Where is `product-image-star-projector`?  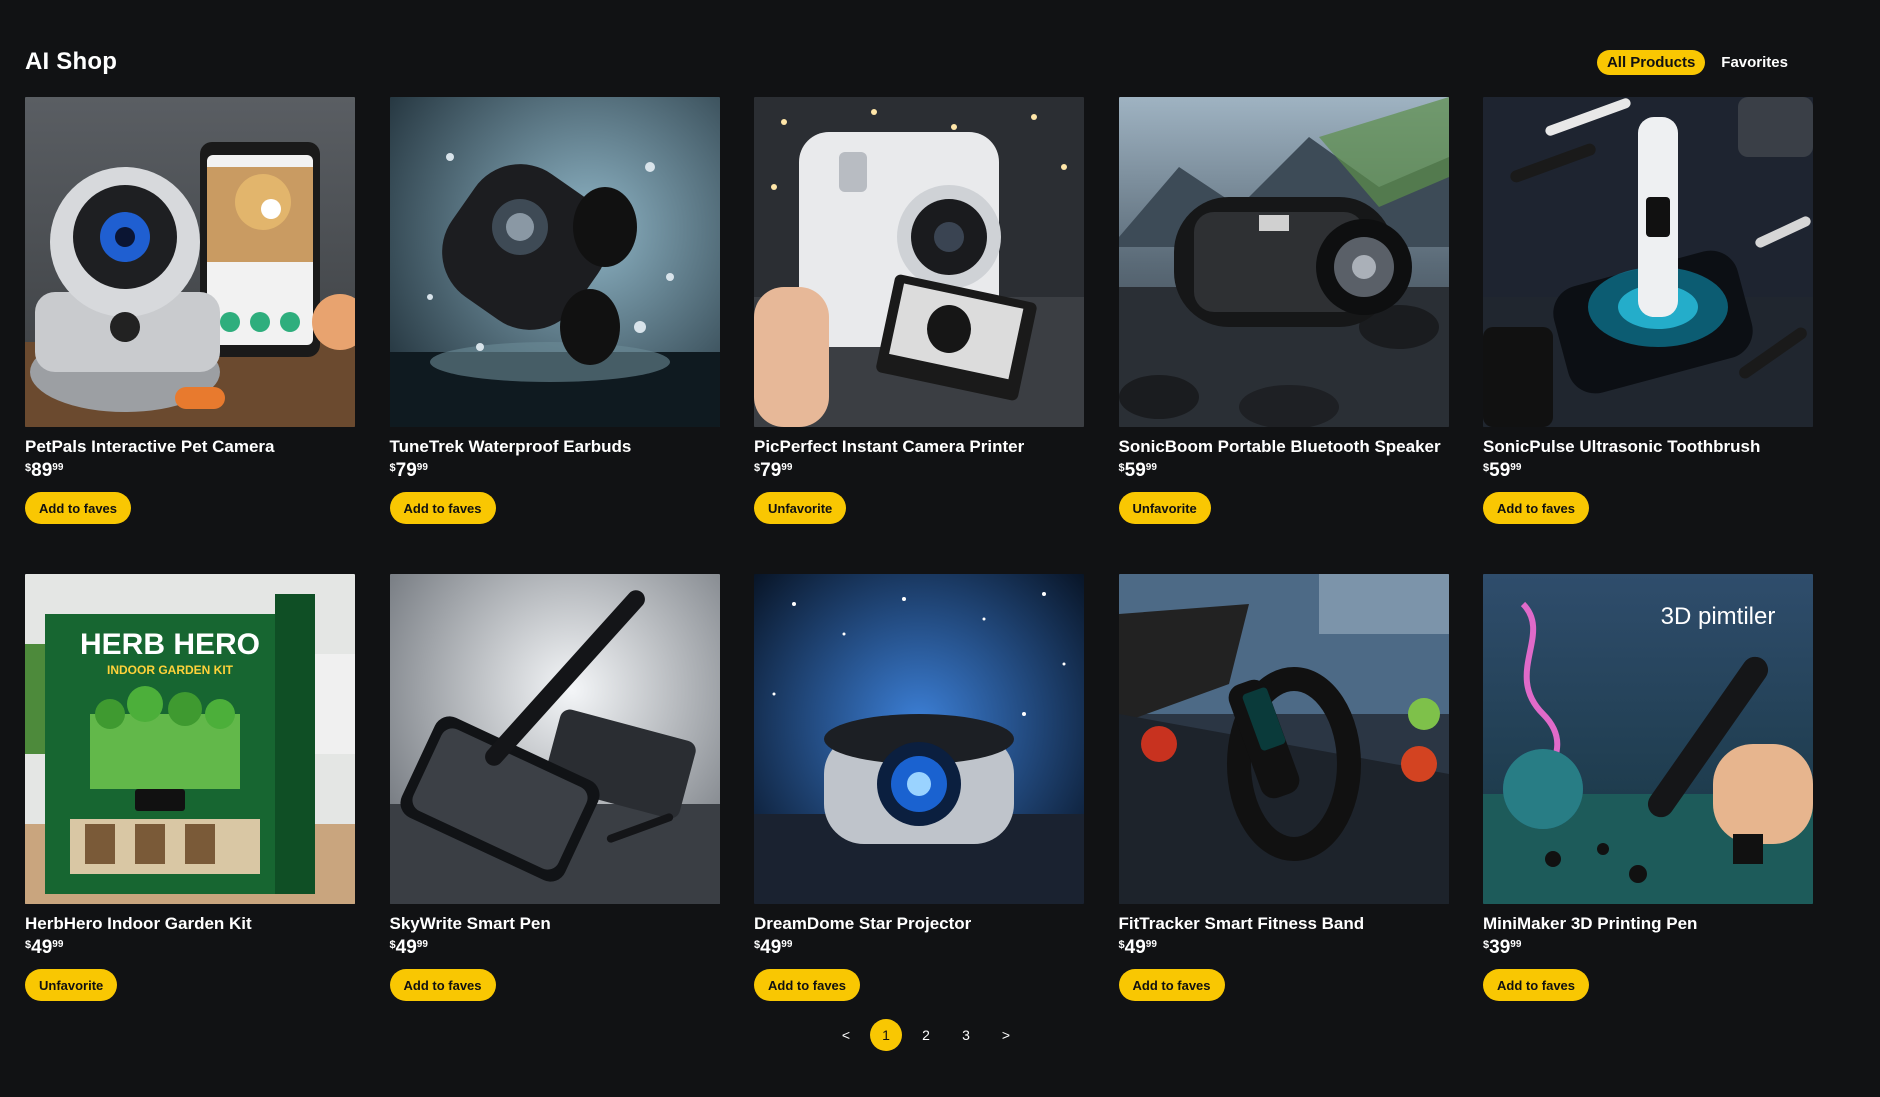
product-image-star-projector is located at coordinates (919, 739).